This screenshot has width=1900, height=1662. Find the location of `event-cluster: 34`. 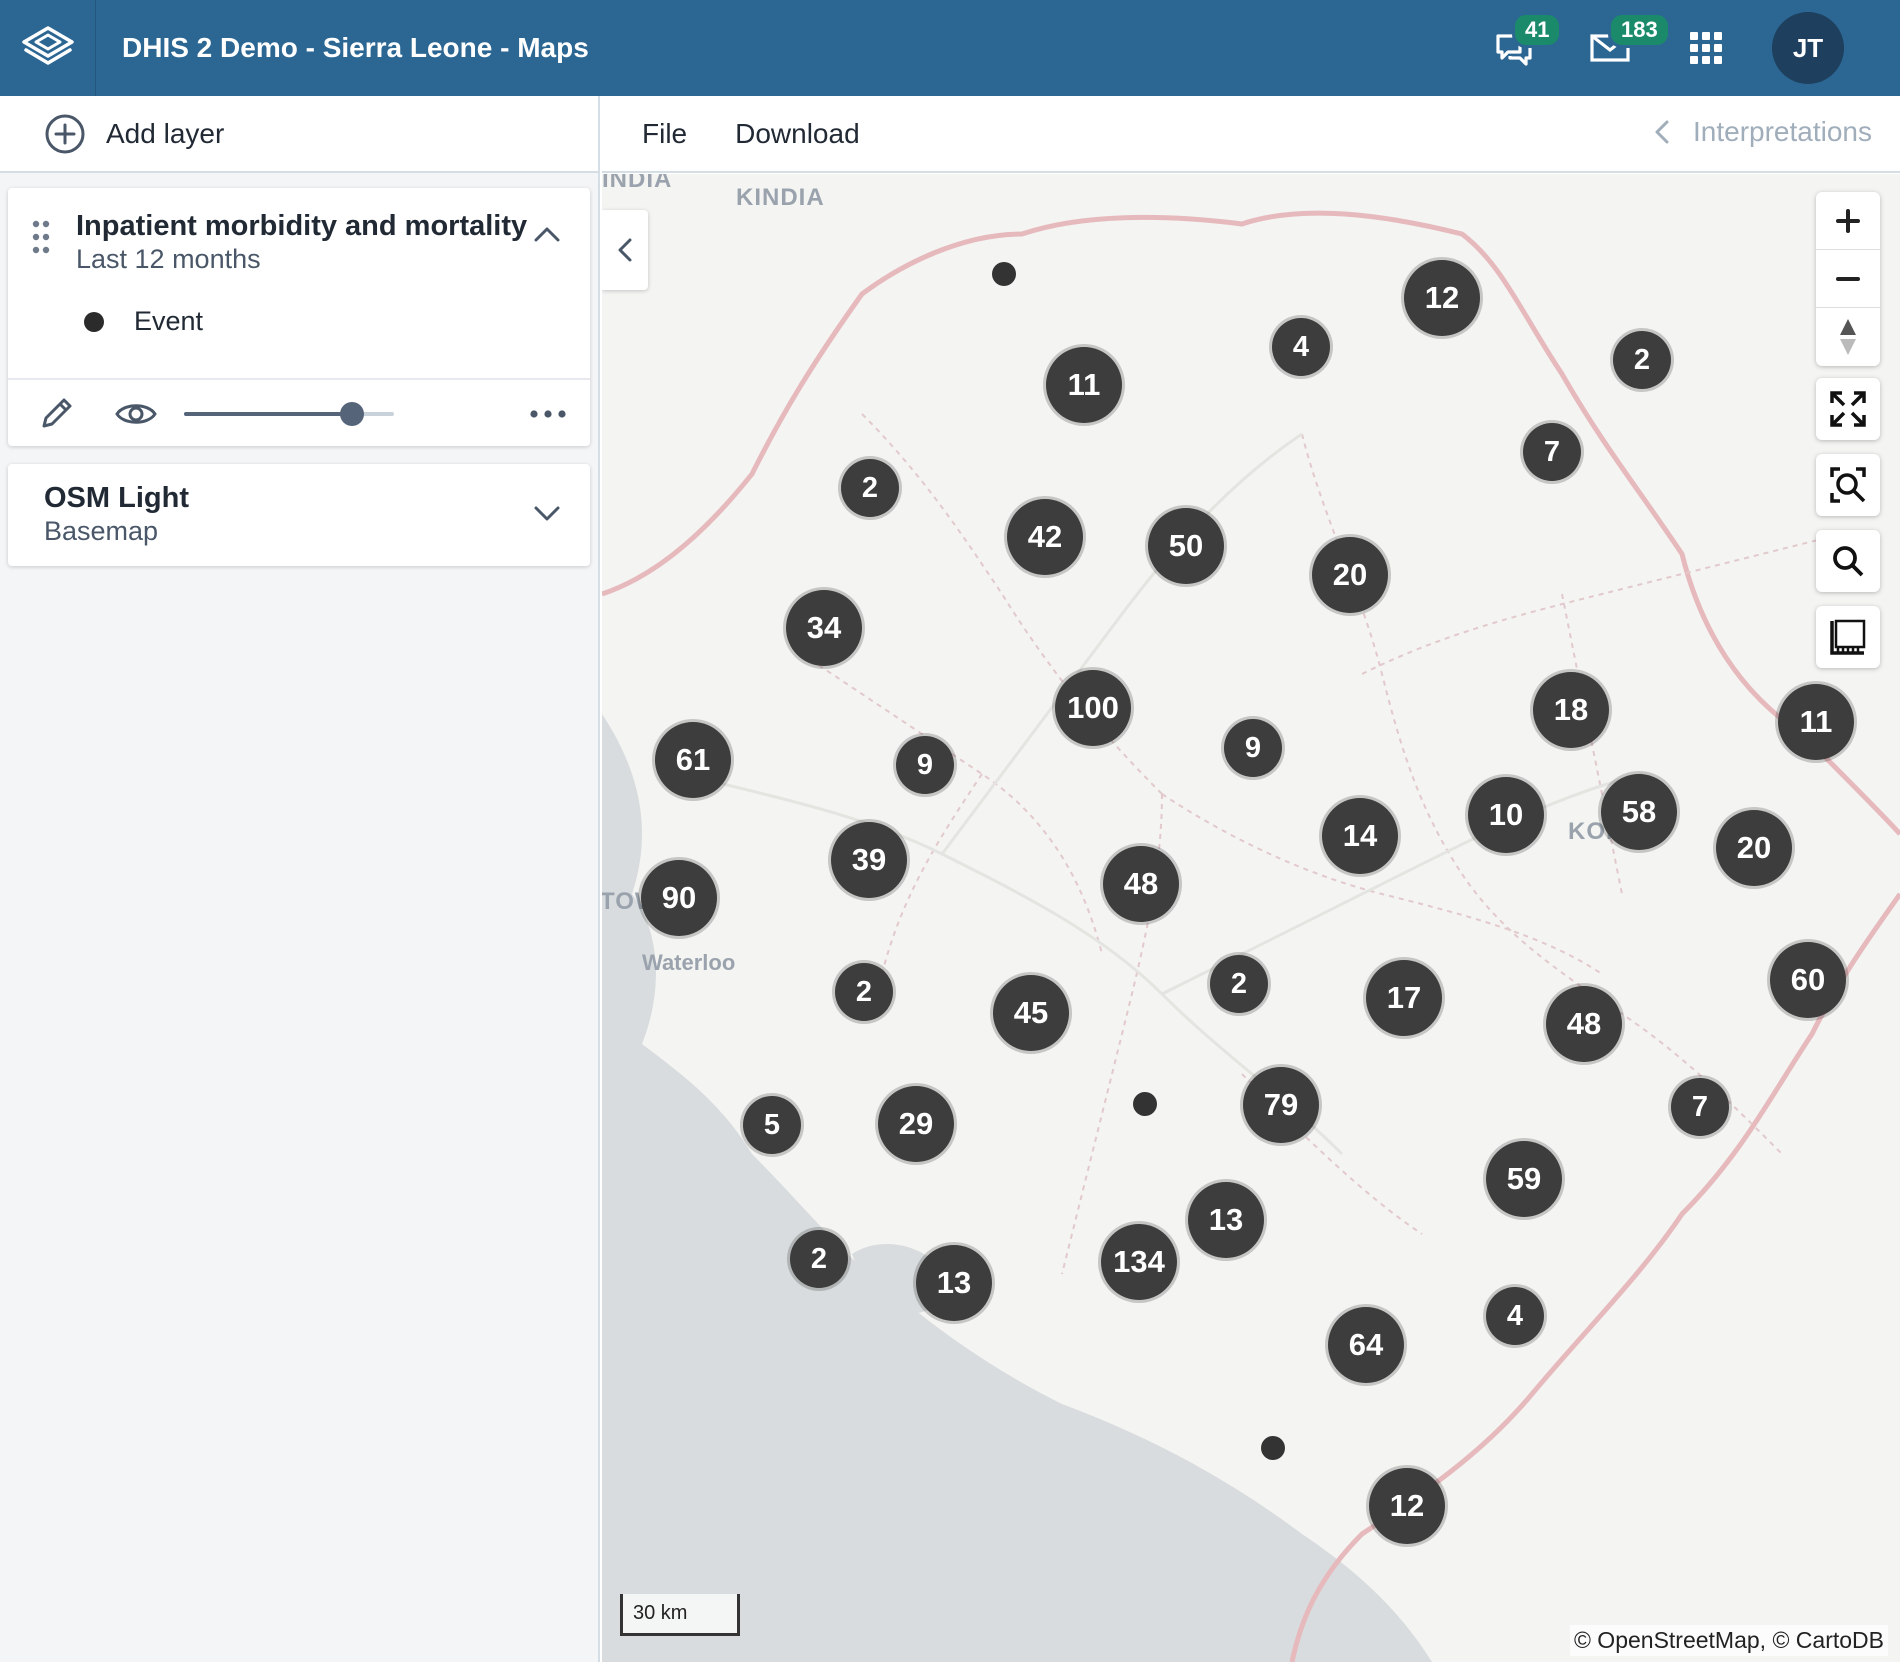

event-cluster: 34 is located at coordinates (824, 628).